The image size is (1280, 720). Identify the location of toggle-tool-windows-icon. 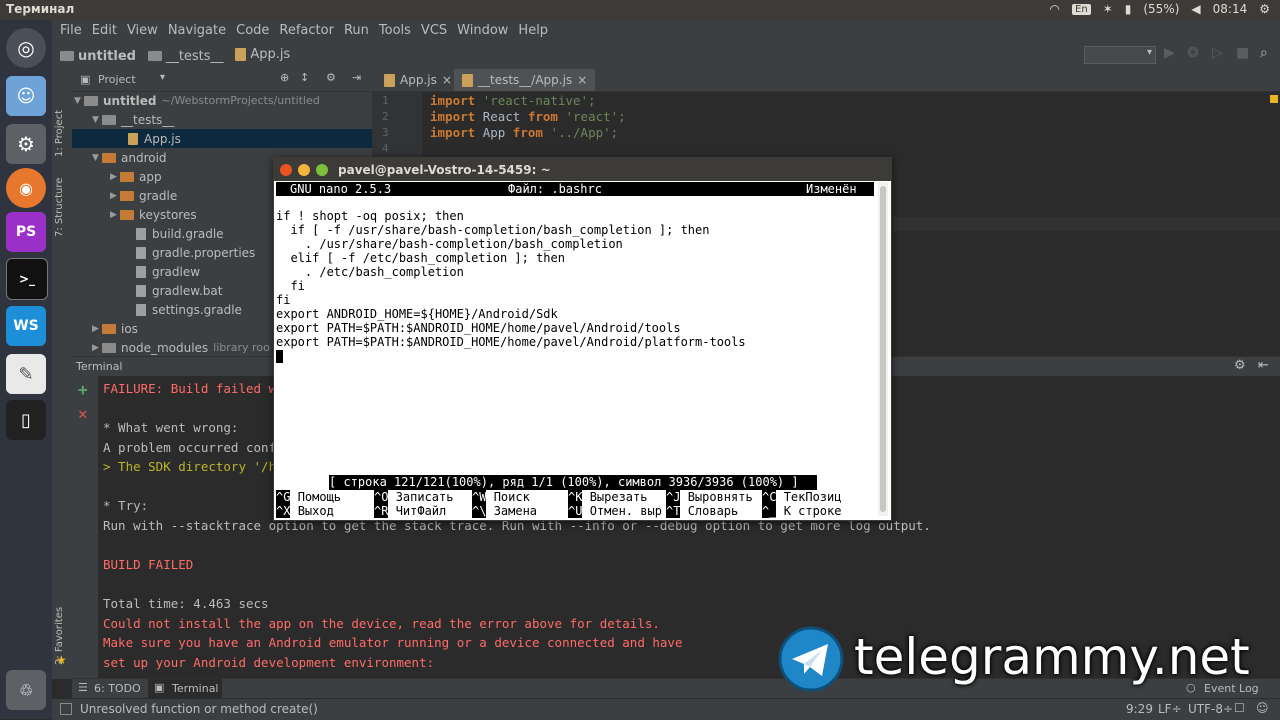
(66, 709).